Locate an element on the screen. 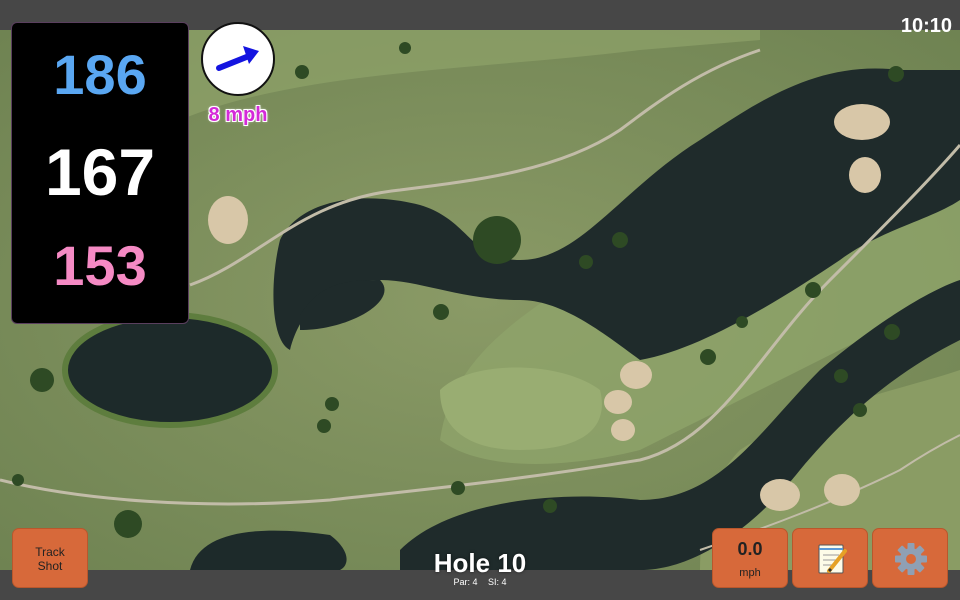  settings-button is located at coordinates (910, 558).